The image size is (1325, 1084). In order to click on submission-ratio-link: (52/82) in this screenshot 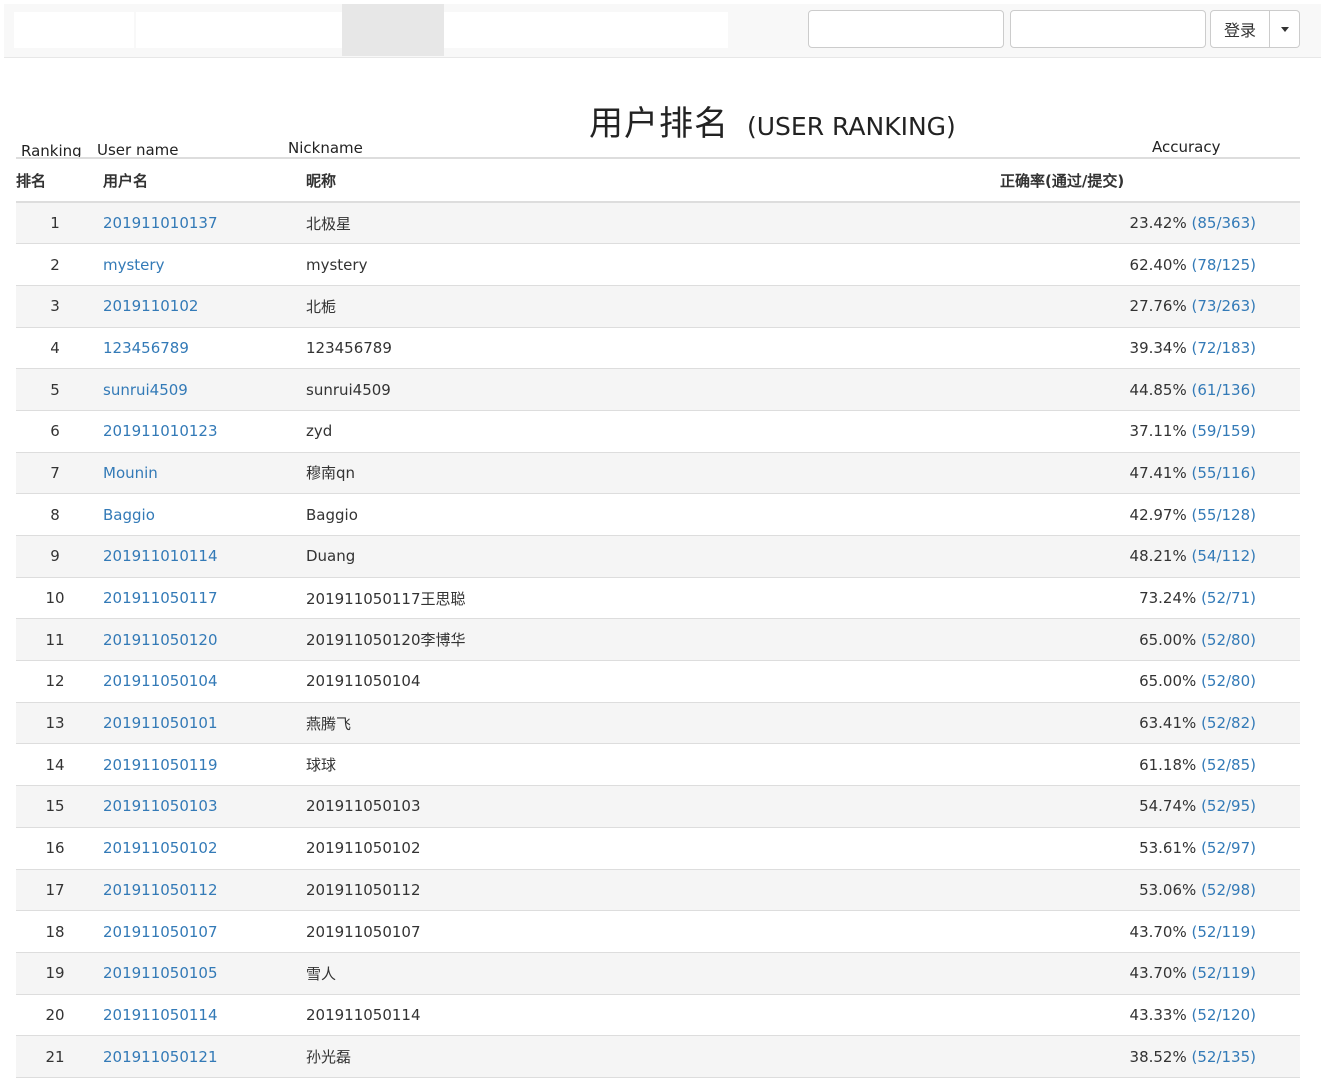, I will do `click(1228, 723)`.